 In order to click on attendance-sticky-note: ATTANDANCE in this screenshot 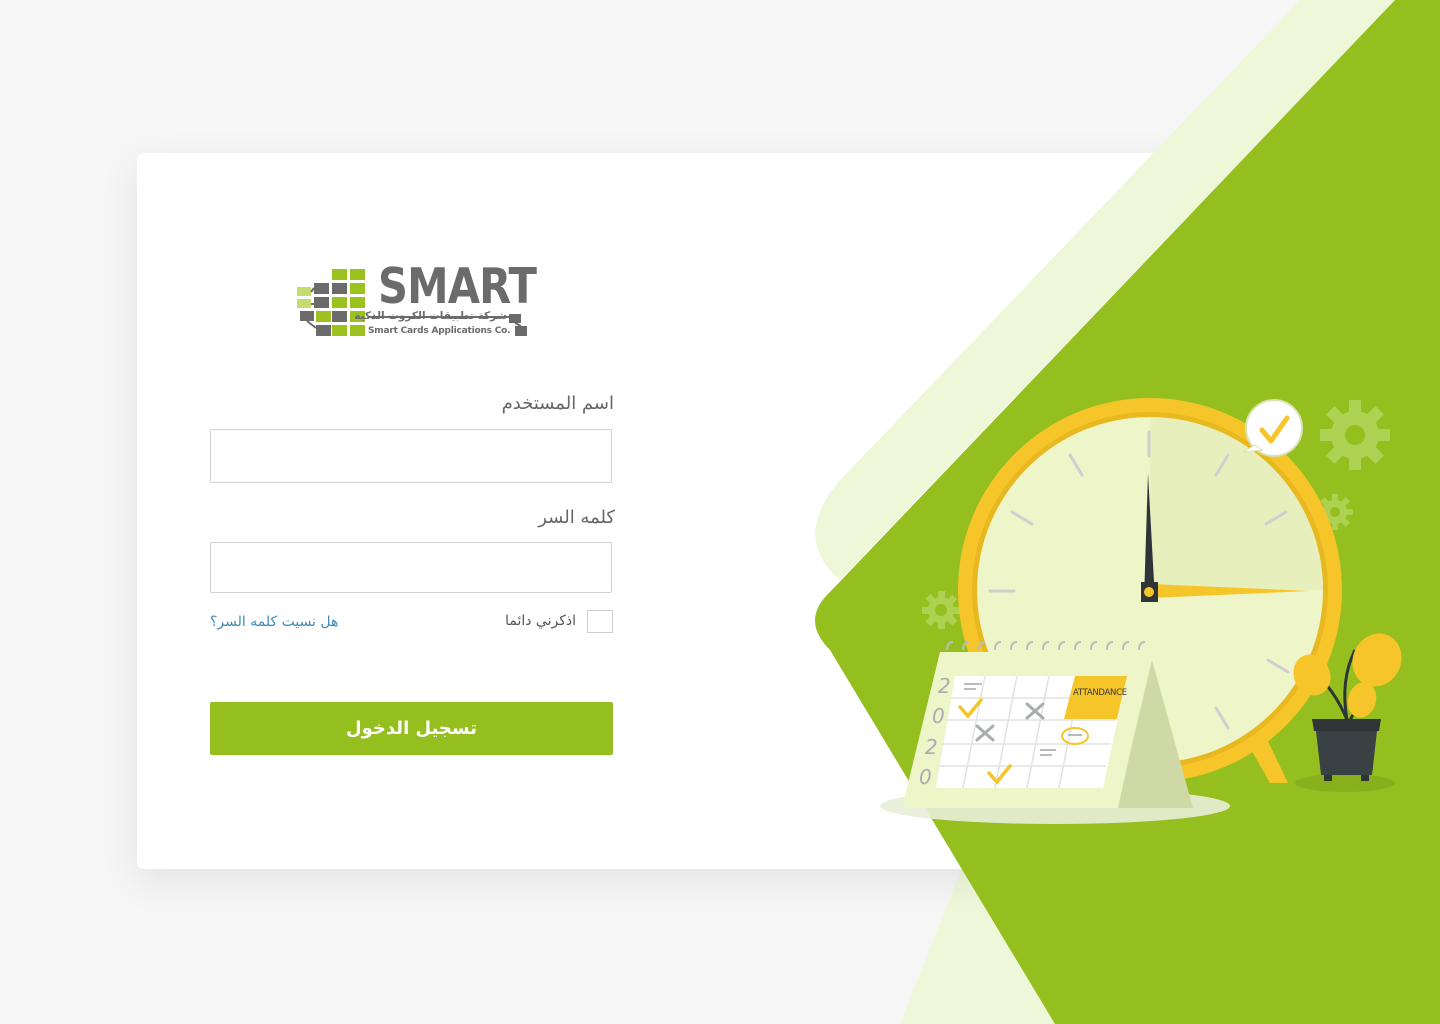, I will do `click(1100, 693)`.